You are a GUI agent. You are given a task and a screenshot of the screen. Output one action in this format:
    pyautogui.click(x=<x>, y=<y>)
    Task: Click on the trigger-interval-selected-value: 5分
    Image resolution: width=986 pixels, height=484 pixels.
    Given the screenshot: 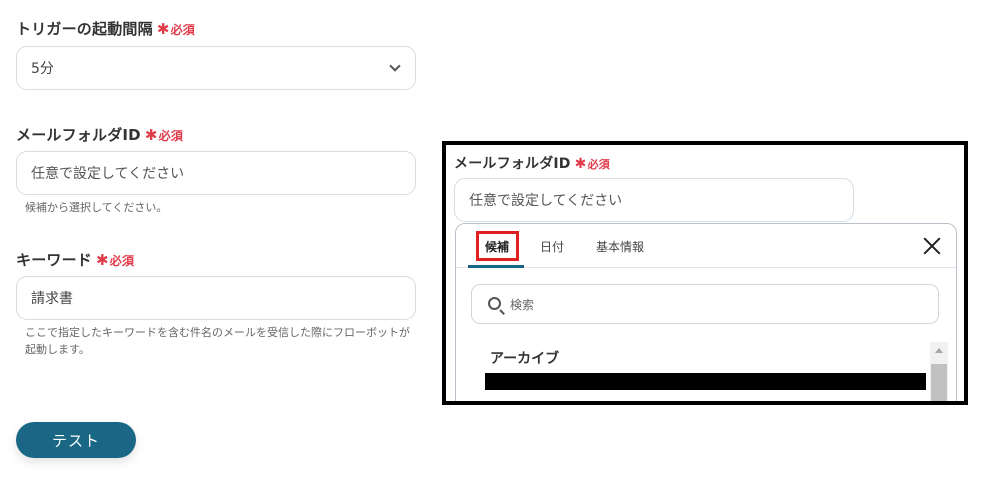 What is the action you would take?
    pyautogui.click(x=42, y=69)
    